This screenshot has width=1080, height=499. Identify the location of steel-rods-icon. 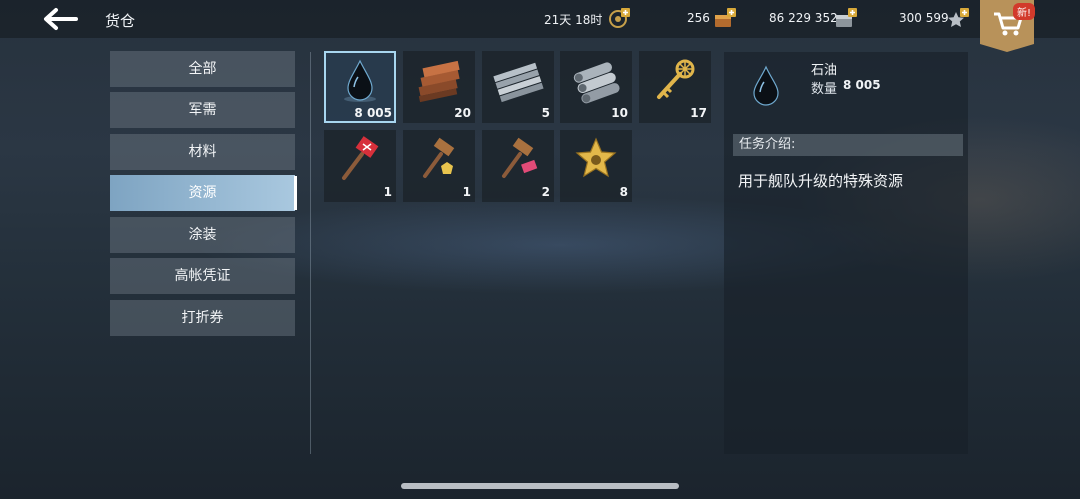
(518, 82).